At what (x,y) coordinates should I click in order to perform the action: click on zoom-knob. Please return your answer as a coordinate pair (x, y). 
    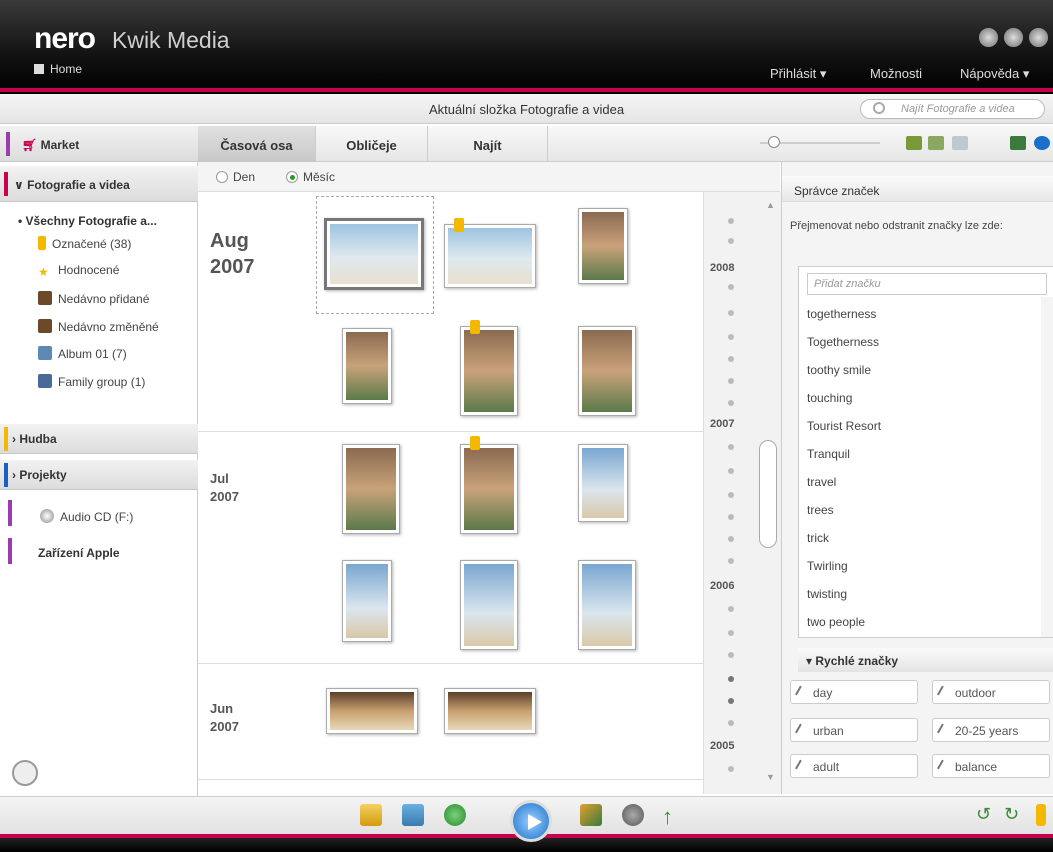
    Looking at the image, I should click on (774, 142).